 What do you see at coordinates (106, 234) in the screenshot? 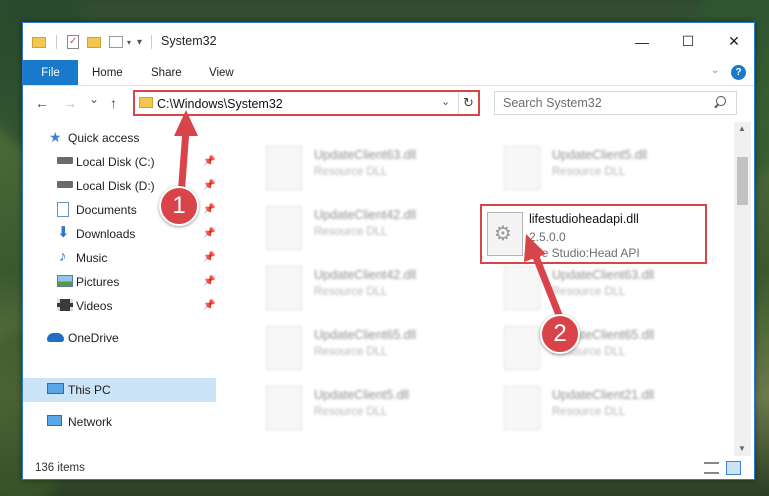
I see `sidebar-item-label: Downloads` at bounding box center [106, 234].